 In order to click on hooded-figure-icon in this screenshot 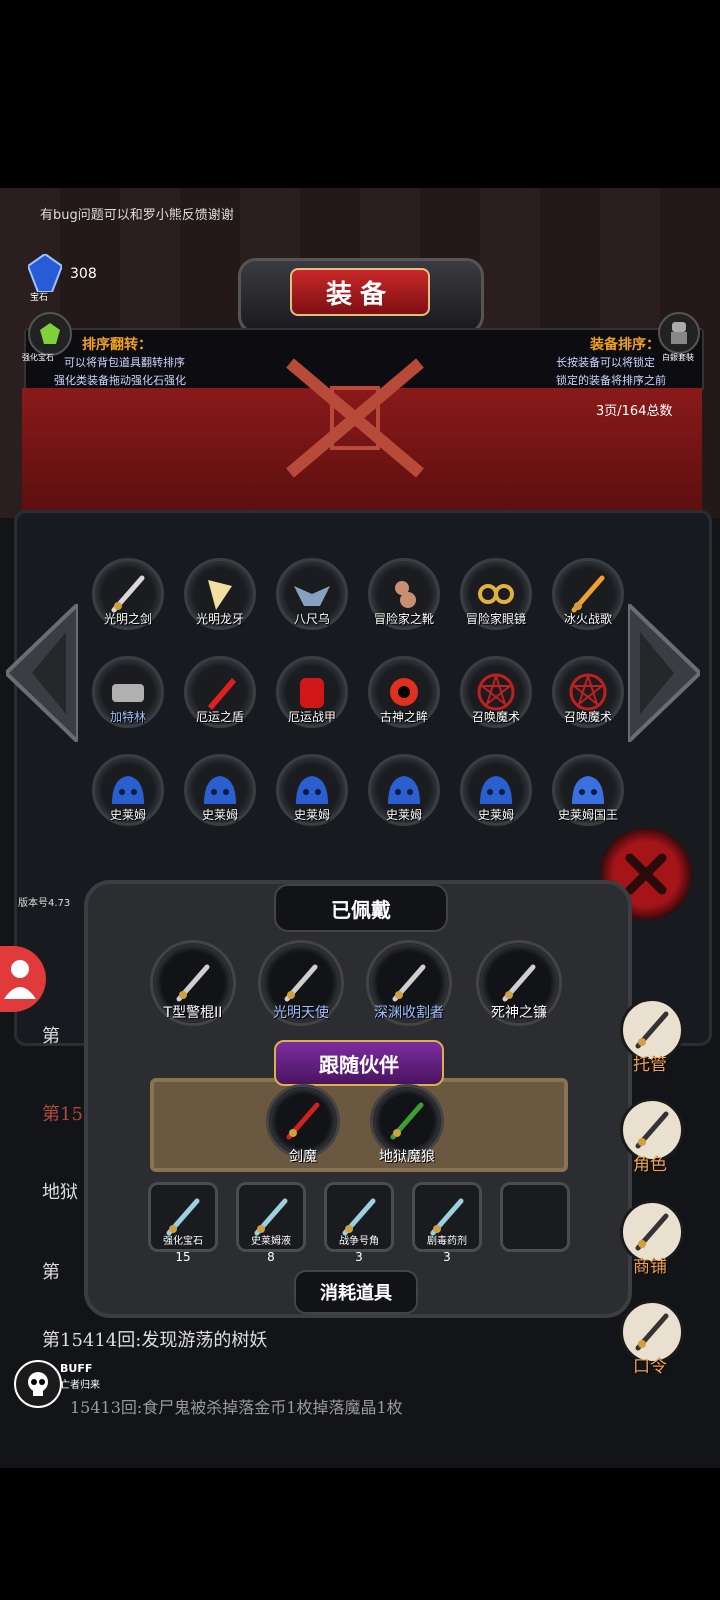, I will do `click(652, 1130)`.